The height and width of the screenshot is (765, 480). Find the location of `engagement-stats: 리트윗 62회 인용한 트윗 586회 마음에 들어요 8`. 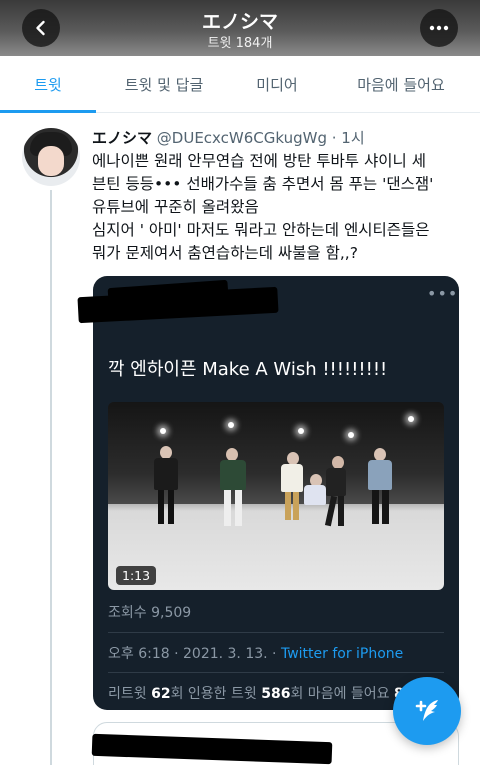

engagement-stats: 리트윗 62회 인용한 트윗 586회 마음에 들어요 8 is located at coordinates (256, 693).